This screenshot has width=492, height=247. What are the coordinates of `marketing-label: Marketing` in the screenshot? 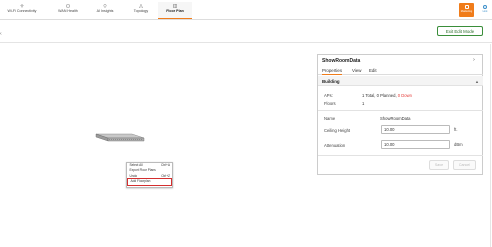 It's located at (466, 11).